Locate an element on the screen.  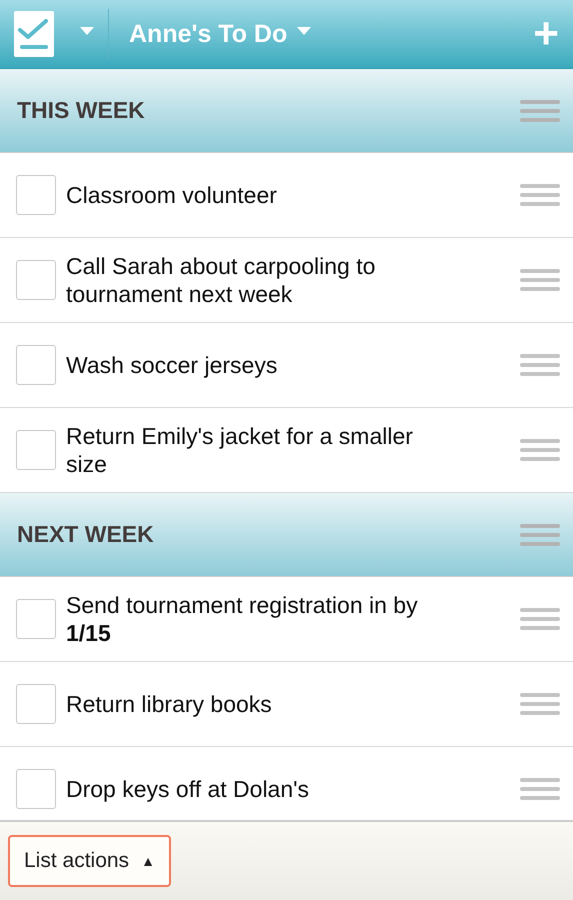
list-actions-button: List actions ▲ is located at coordinates (89, 861).